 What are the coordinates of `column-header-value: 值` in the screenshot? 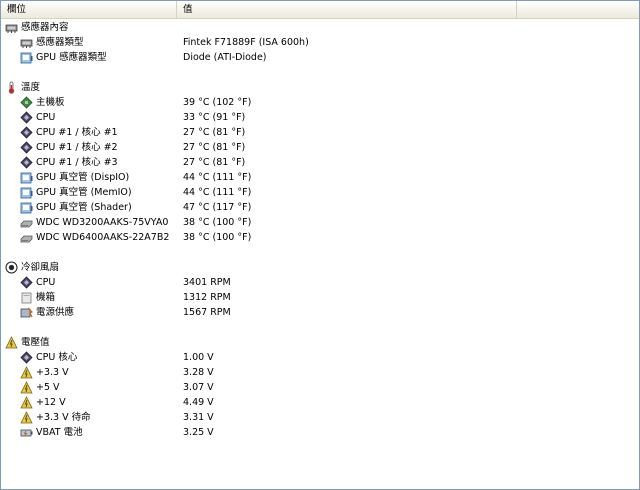 It's located at (347, 9).